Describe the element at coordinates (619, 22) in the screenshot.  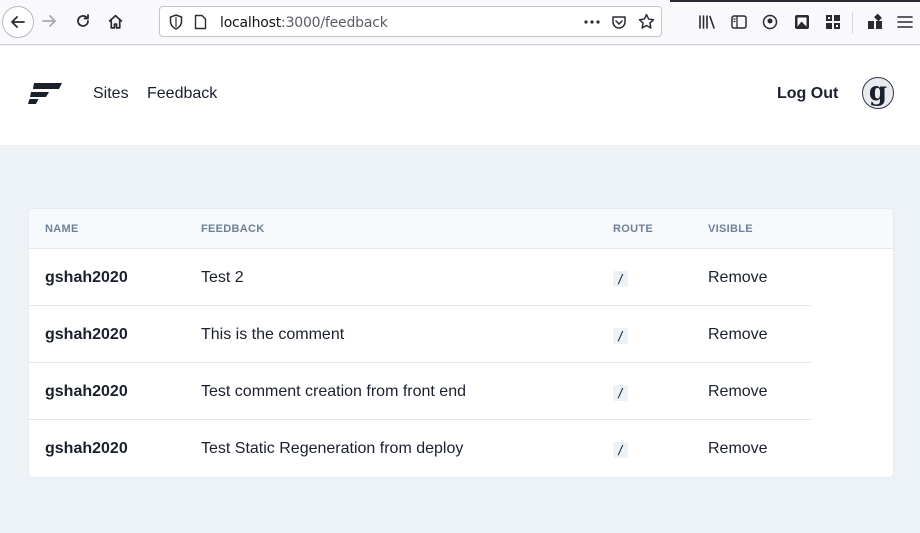
I see `pocket-icon` at that location.